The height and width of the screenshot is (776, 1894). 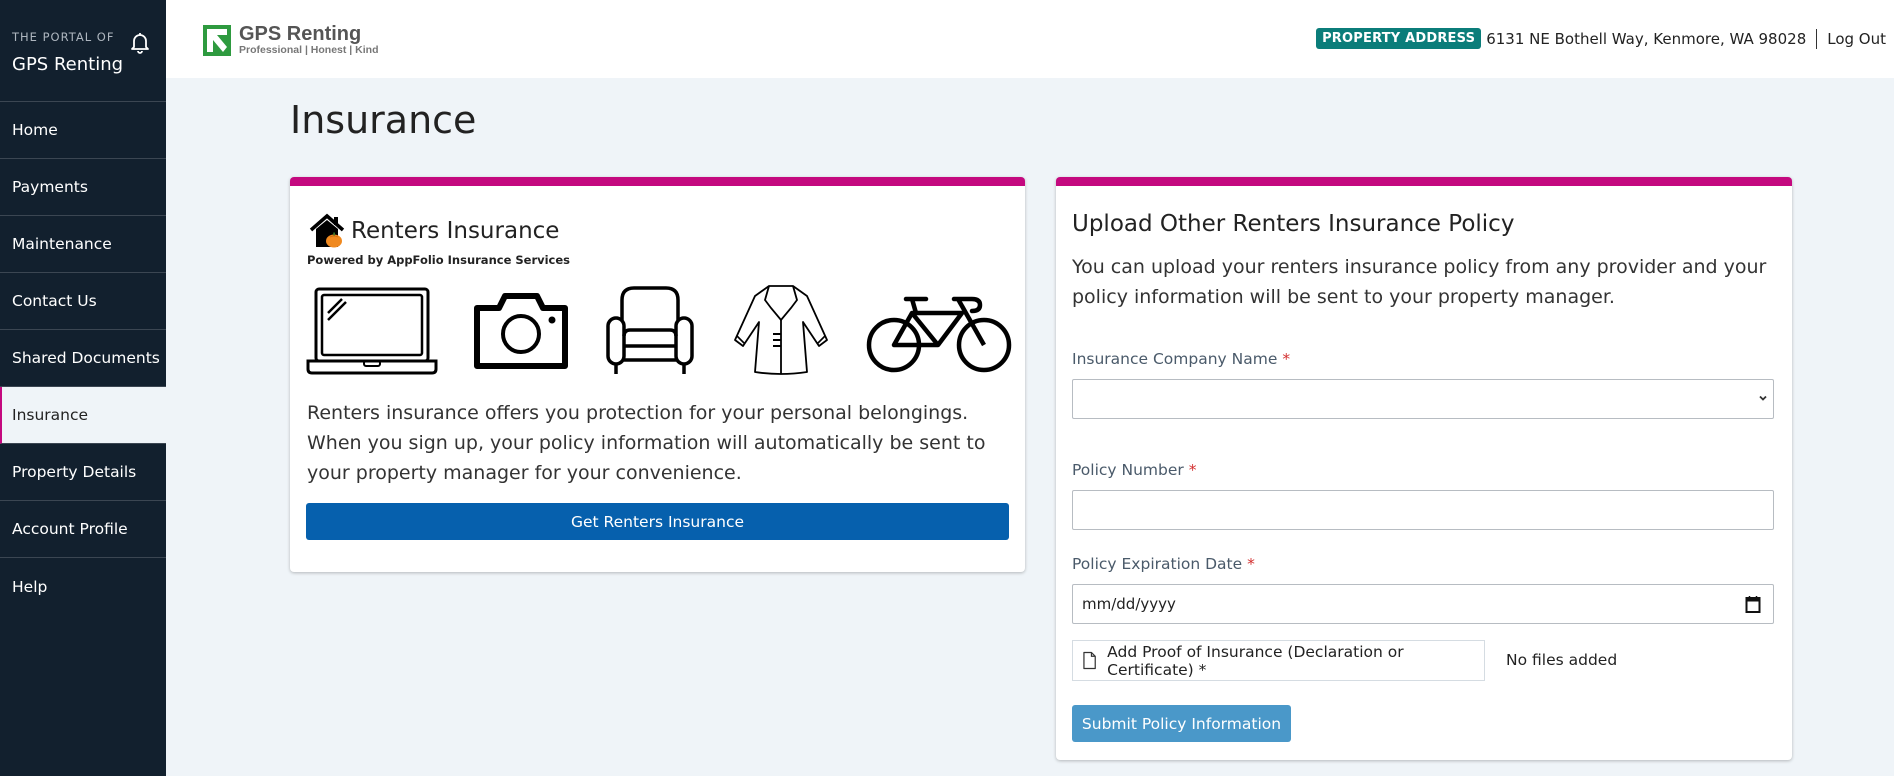 I want to click on header-divider, so click(x=1817, y=38).